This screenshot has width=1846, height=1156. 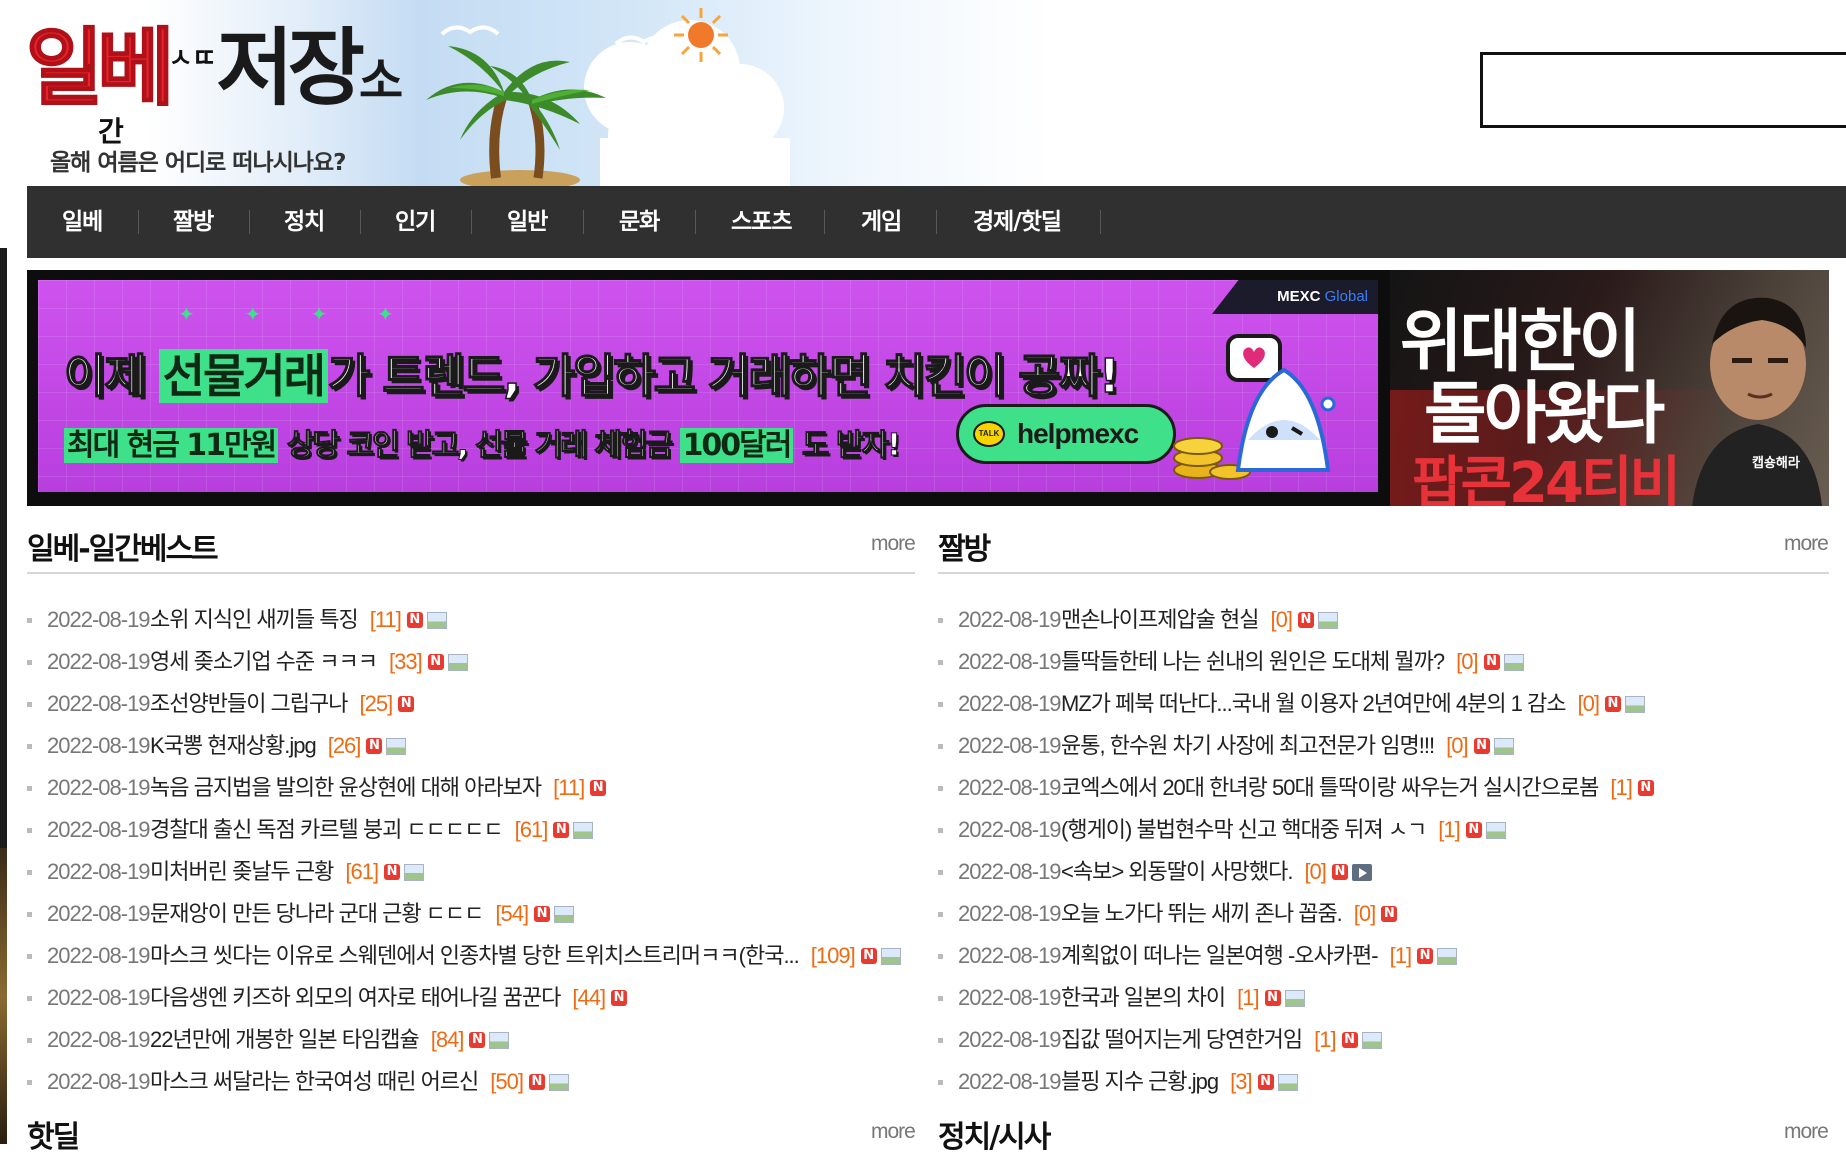 What do you see at coordinates (1078, 433) in the screenshot?
I see `kakao-id-text: helpmexc` at bounding box center [1078, 433].